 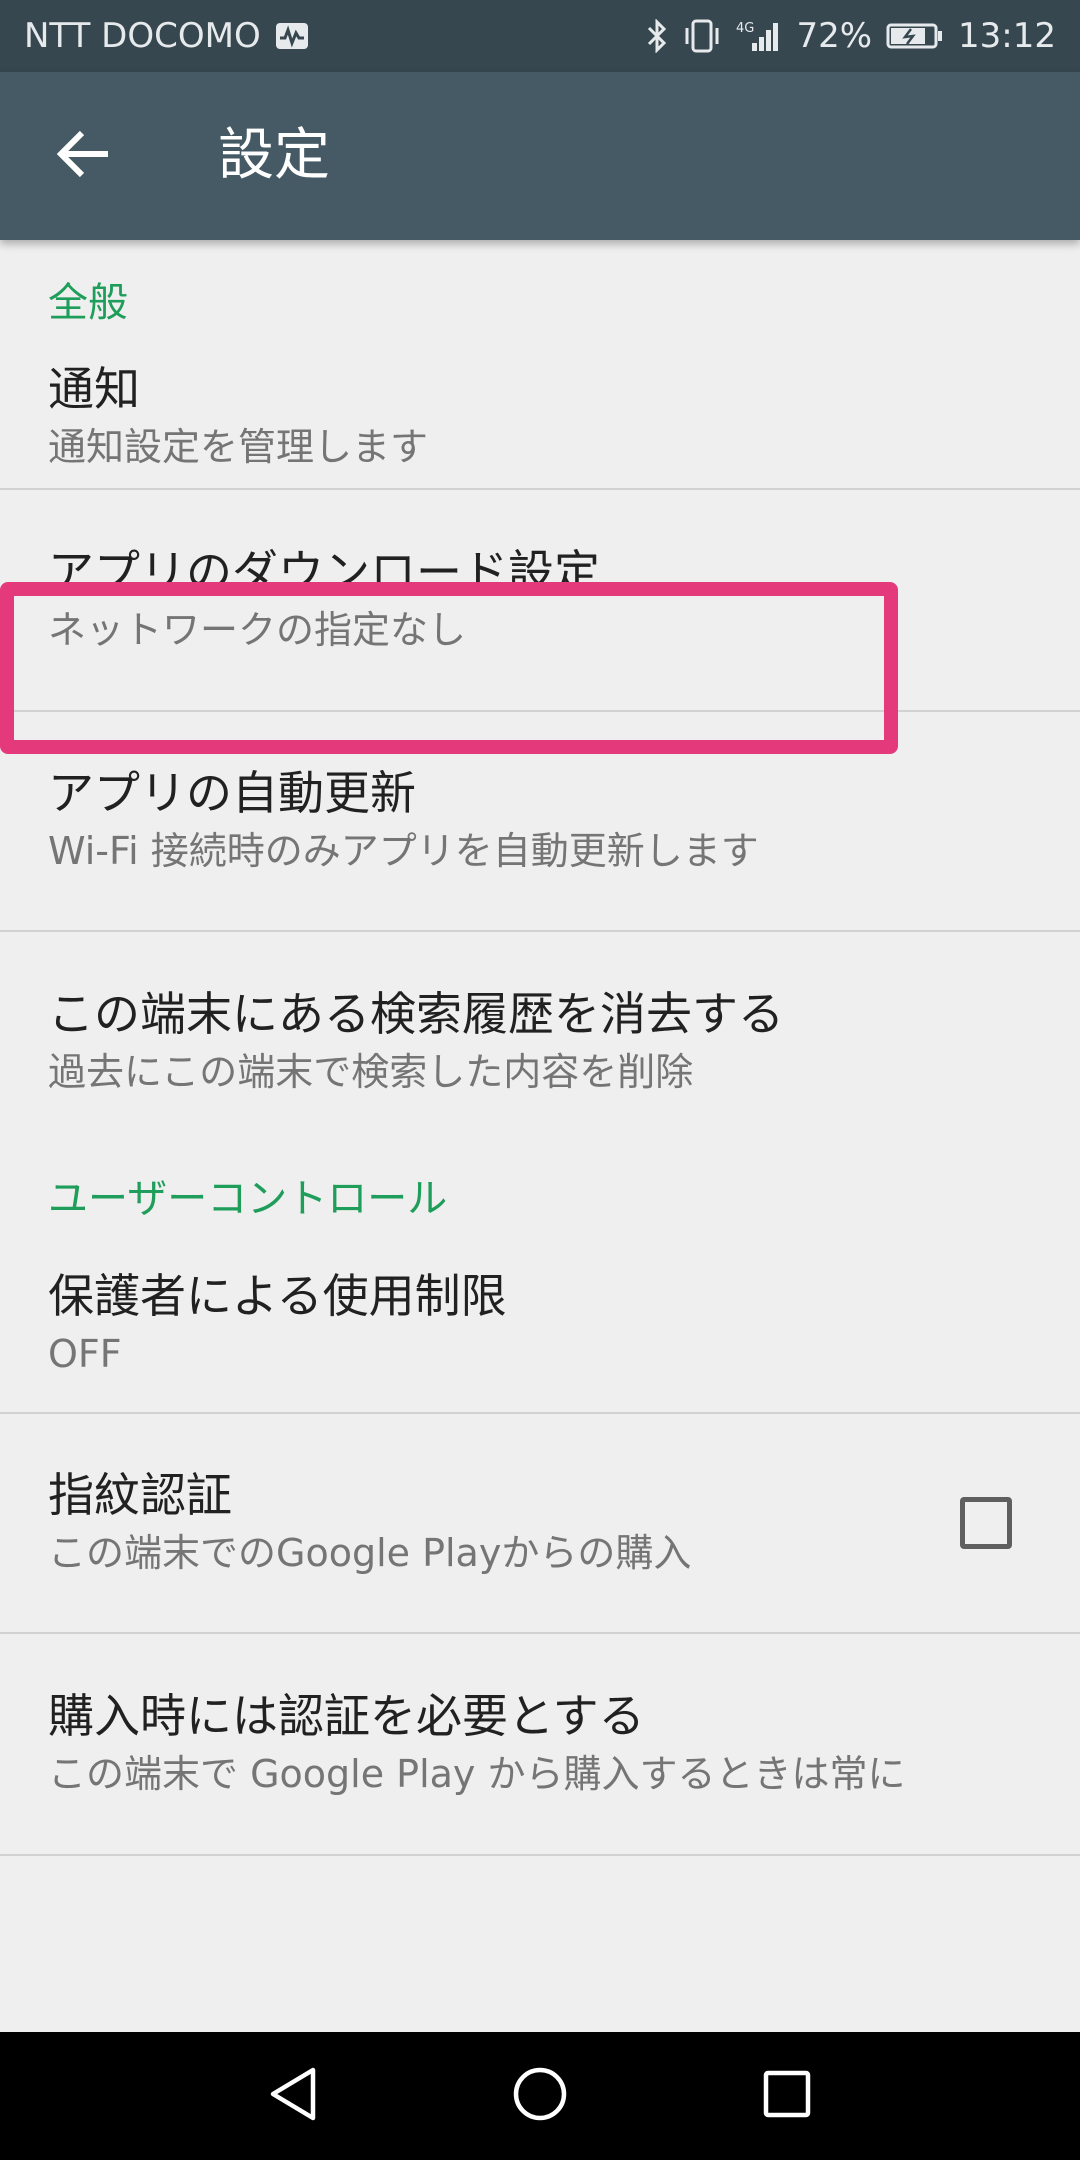 I want to click on highlight-box, so click(x=449, y=668).